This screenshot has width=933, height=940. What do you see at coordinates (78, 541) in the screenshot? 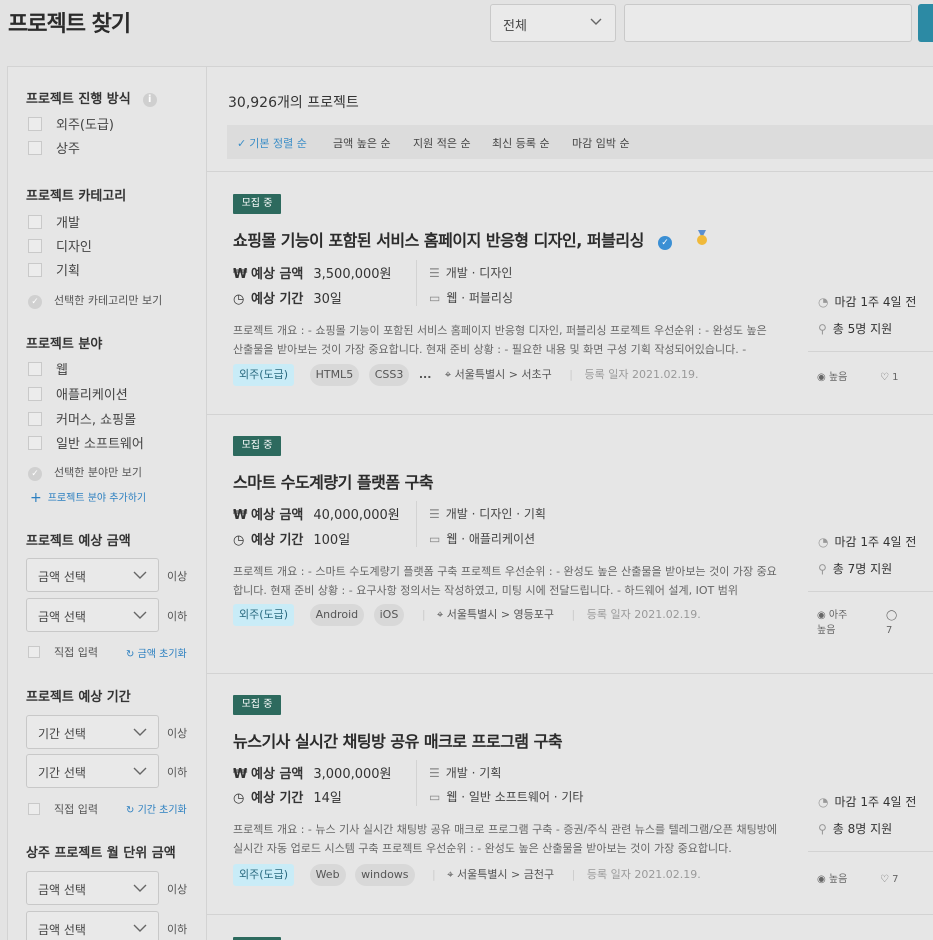
I see `budget-title: 프로젝트 예상 금액` at bounding box center [78, 541].